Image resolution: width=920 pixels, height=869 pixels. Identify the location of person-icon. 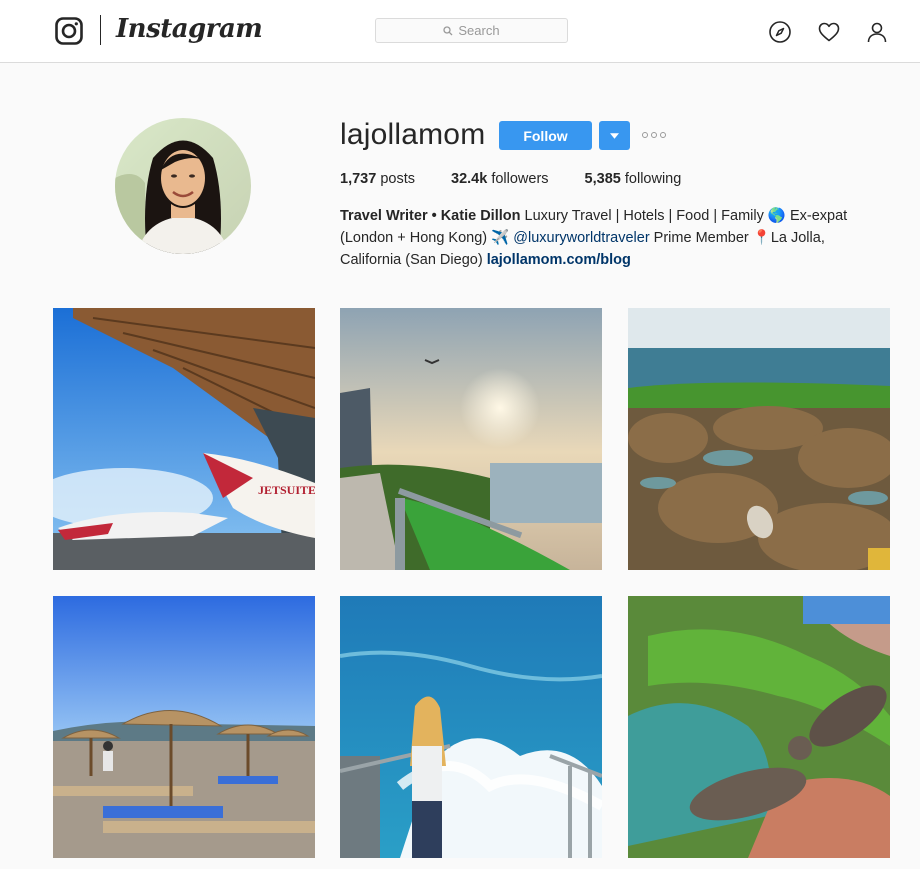
(877, 32).